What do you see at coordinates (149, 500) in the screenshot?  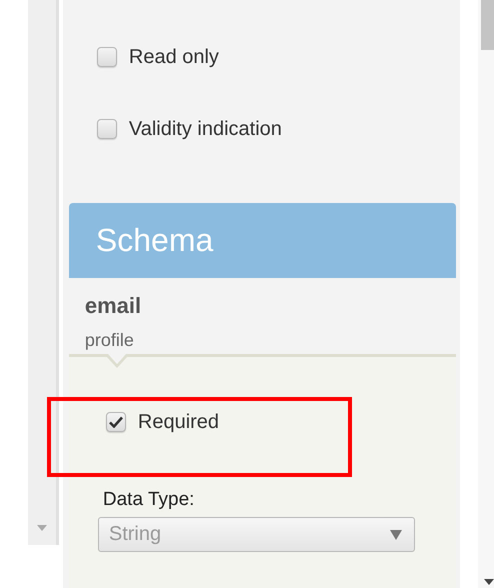 I see `data-type-label: Data Type:` at bounding box center [149, 500].